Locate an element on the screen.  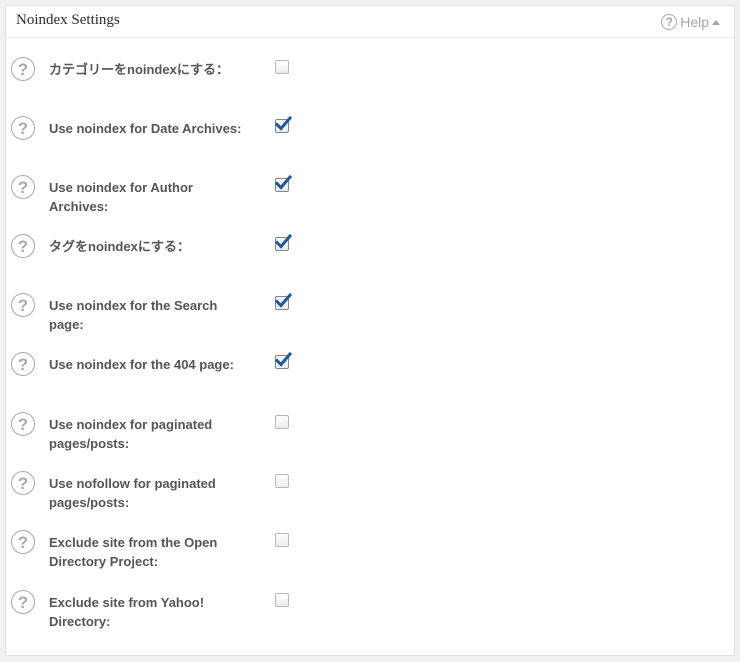
noindex-404-page-checkbox is located at coordinates (283, 360).